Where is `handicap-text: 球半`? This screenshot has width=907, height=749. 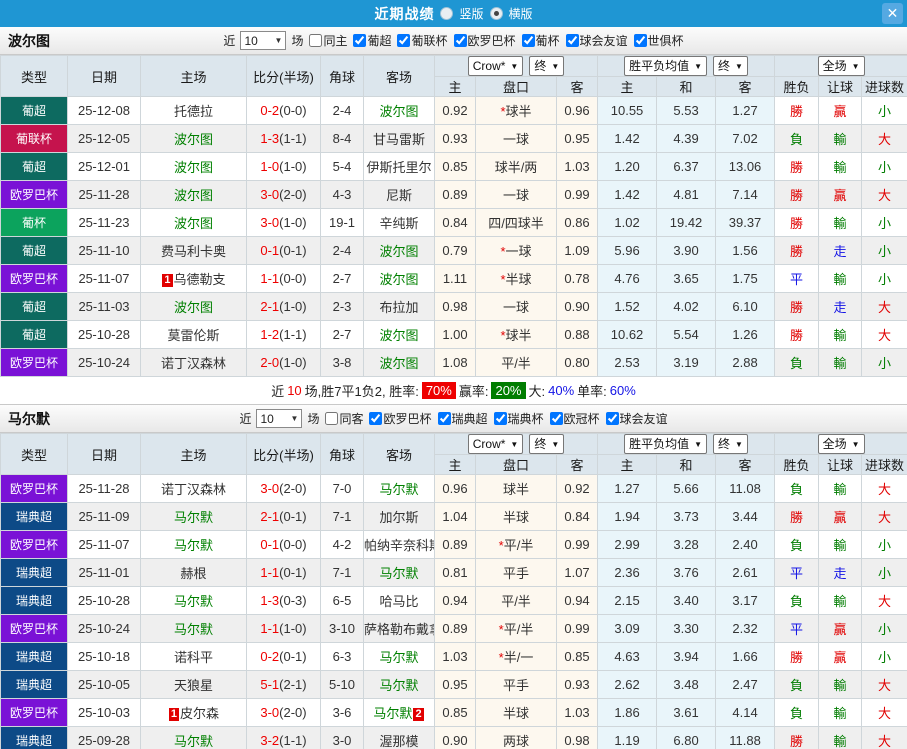
handicap-text: 球半 is located at coordinates (518, 335).